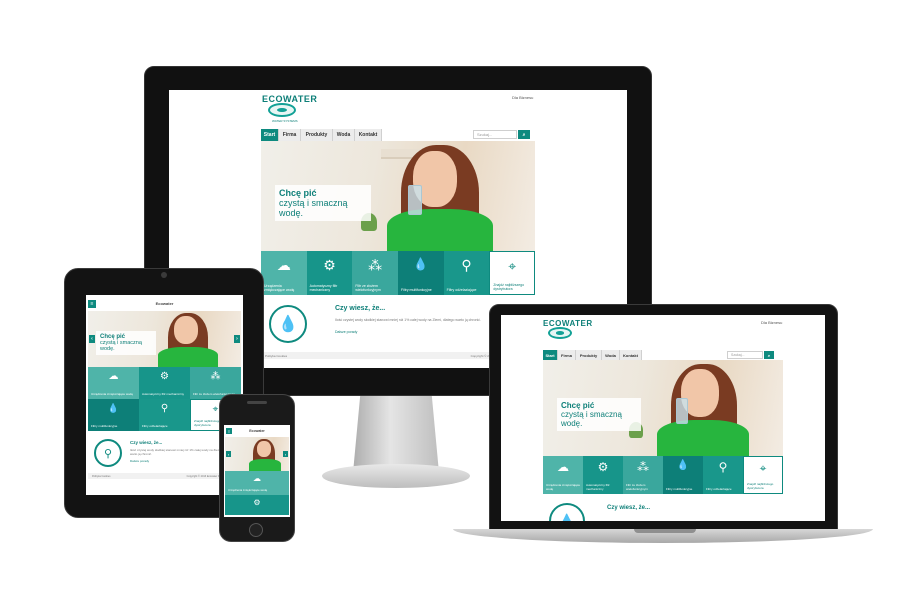 This screenshot has width=916, height=614. What do you see at coordinates (113, 383) in the screenshot?
I see `tablet-tile-softeners: ☁ Urządzenia zmiękczające wodę` at bounding box center [113, 383].